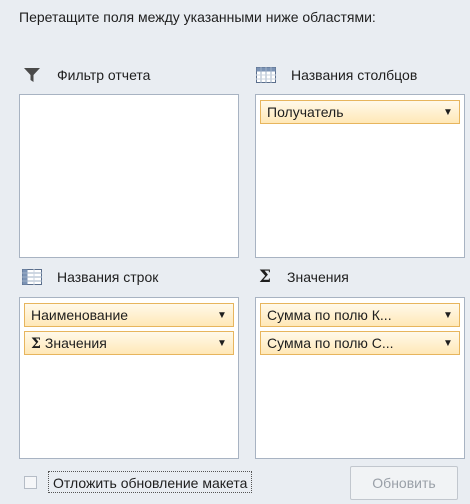  I want to click on field-name: Наименование ▼, so click(129, 315).